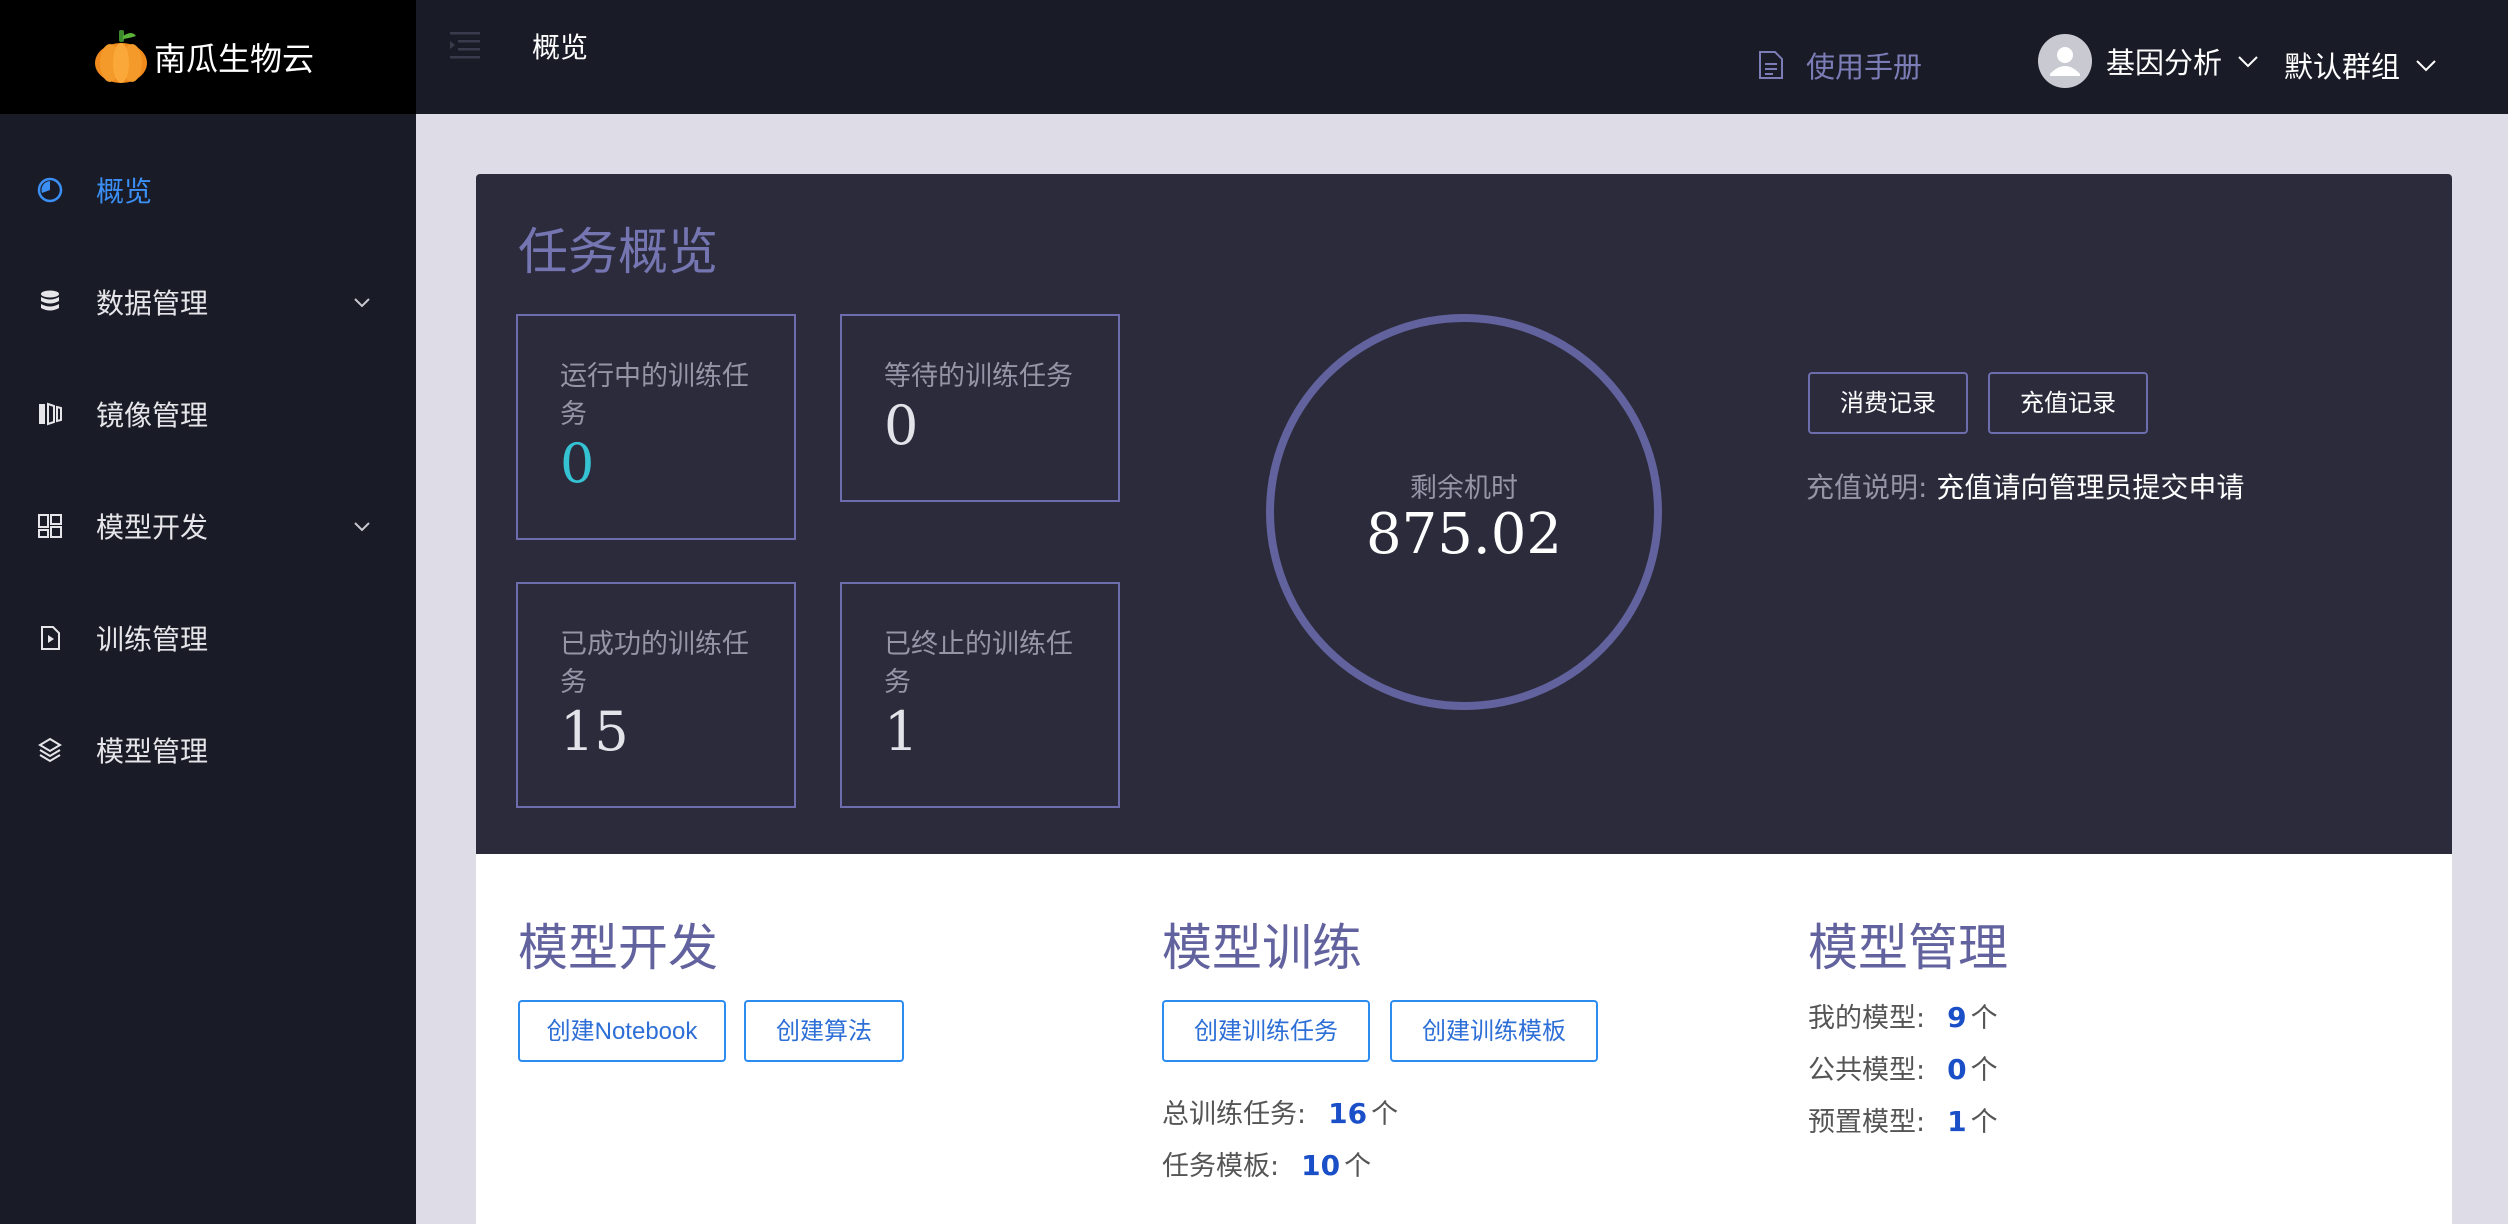 This screenshot has height=1224, width=2508. What do you see at coordinates (1888, 403) in the screenshot?
I see `consume-records-button: 消费记录` at bounding box center [1888, 403].